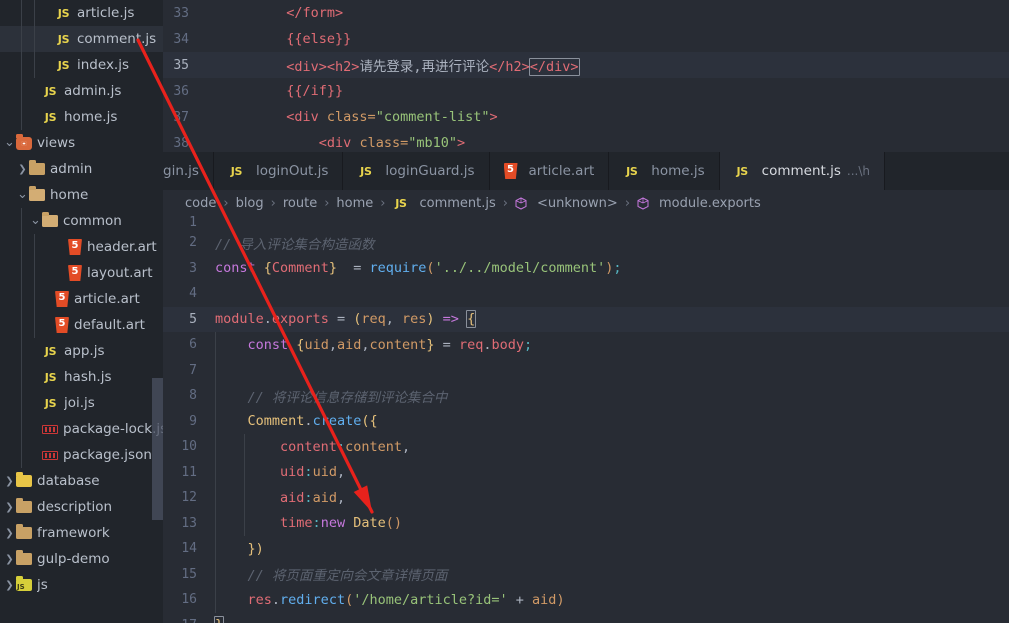 Image resolution: width=1009 pixels, height=623 pixels. Describe the element at coordinates (306, 117) in the screenshot. I see `code-token: <div` at that location.